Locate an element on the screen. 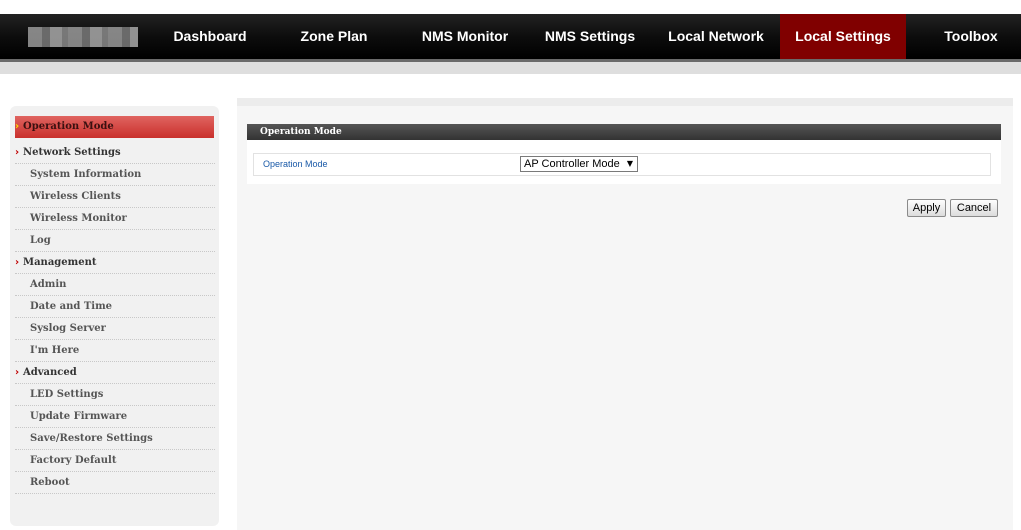 The height and width of the screenshot is (530, 1021). operation-mode-select: AP Controller Mode ▼ is located at coordinates (579, 164).